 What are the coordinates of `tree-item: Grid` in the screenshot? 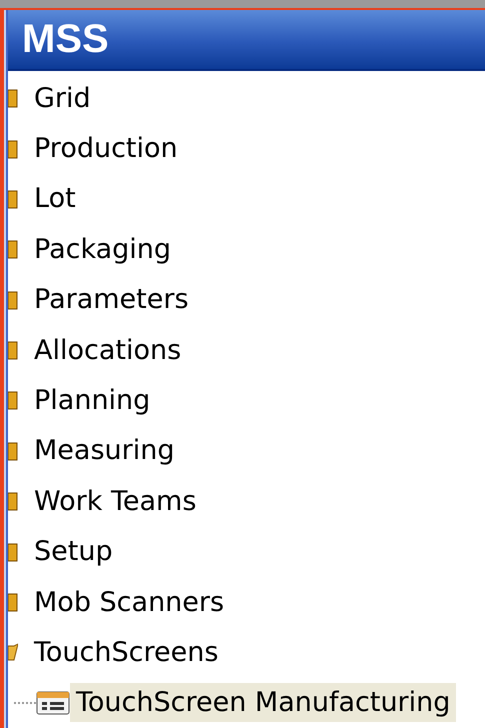 It's located at (62, 98).